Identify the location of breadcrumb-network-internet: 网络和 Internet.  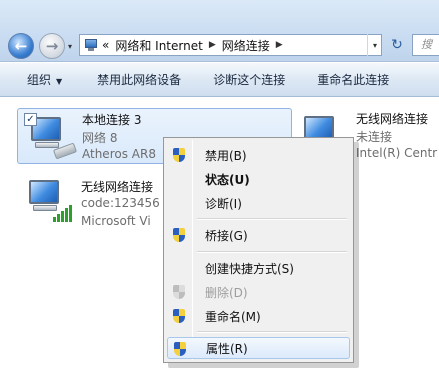
(158, 45).